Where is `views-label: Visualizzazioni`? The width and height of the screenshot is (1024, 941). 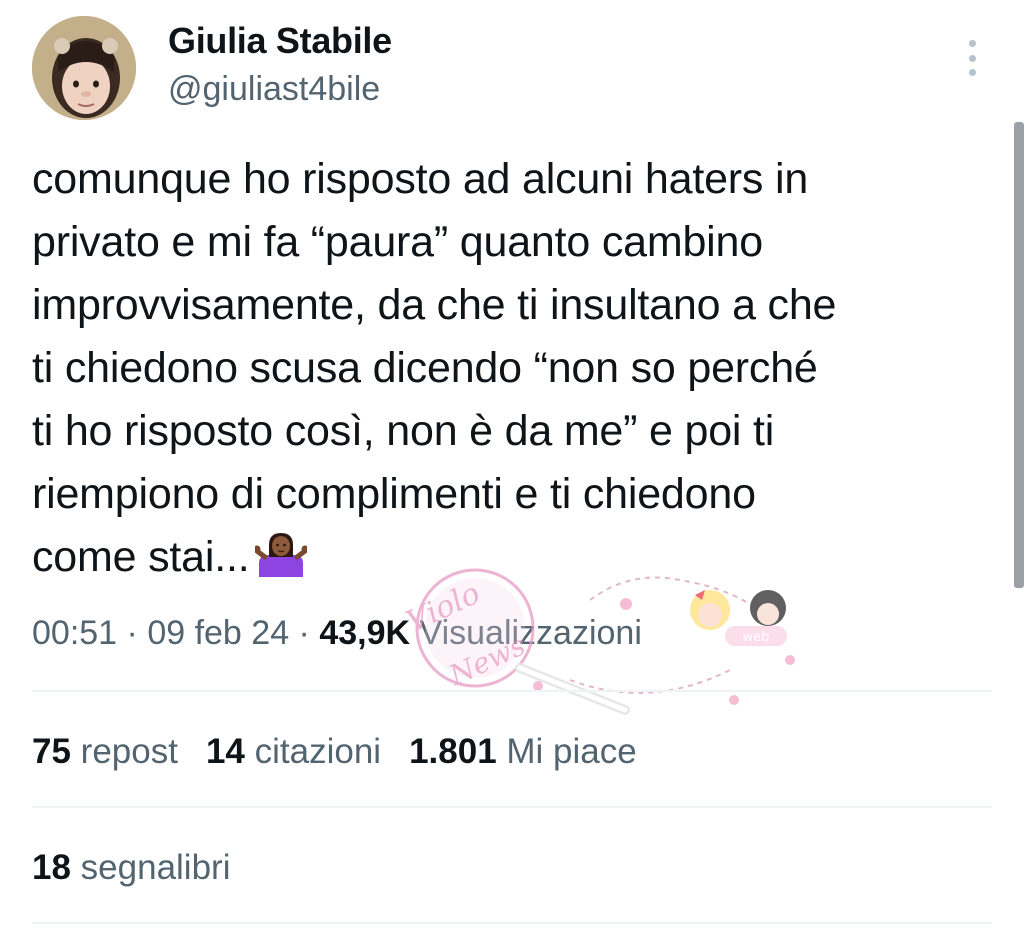 views-label: Visualizzazioni is located at coordinates (531, 633).